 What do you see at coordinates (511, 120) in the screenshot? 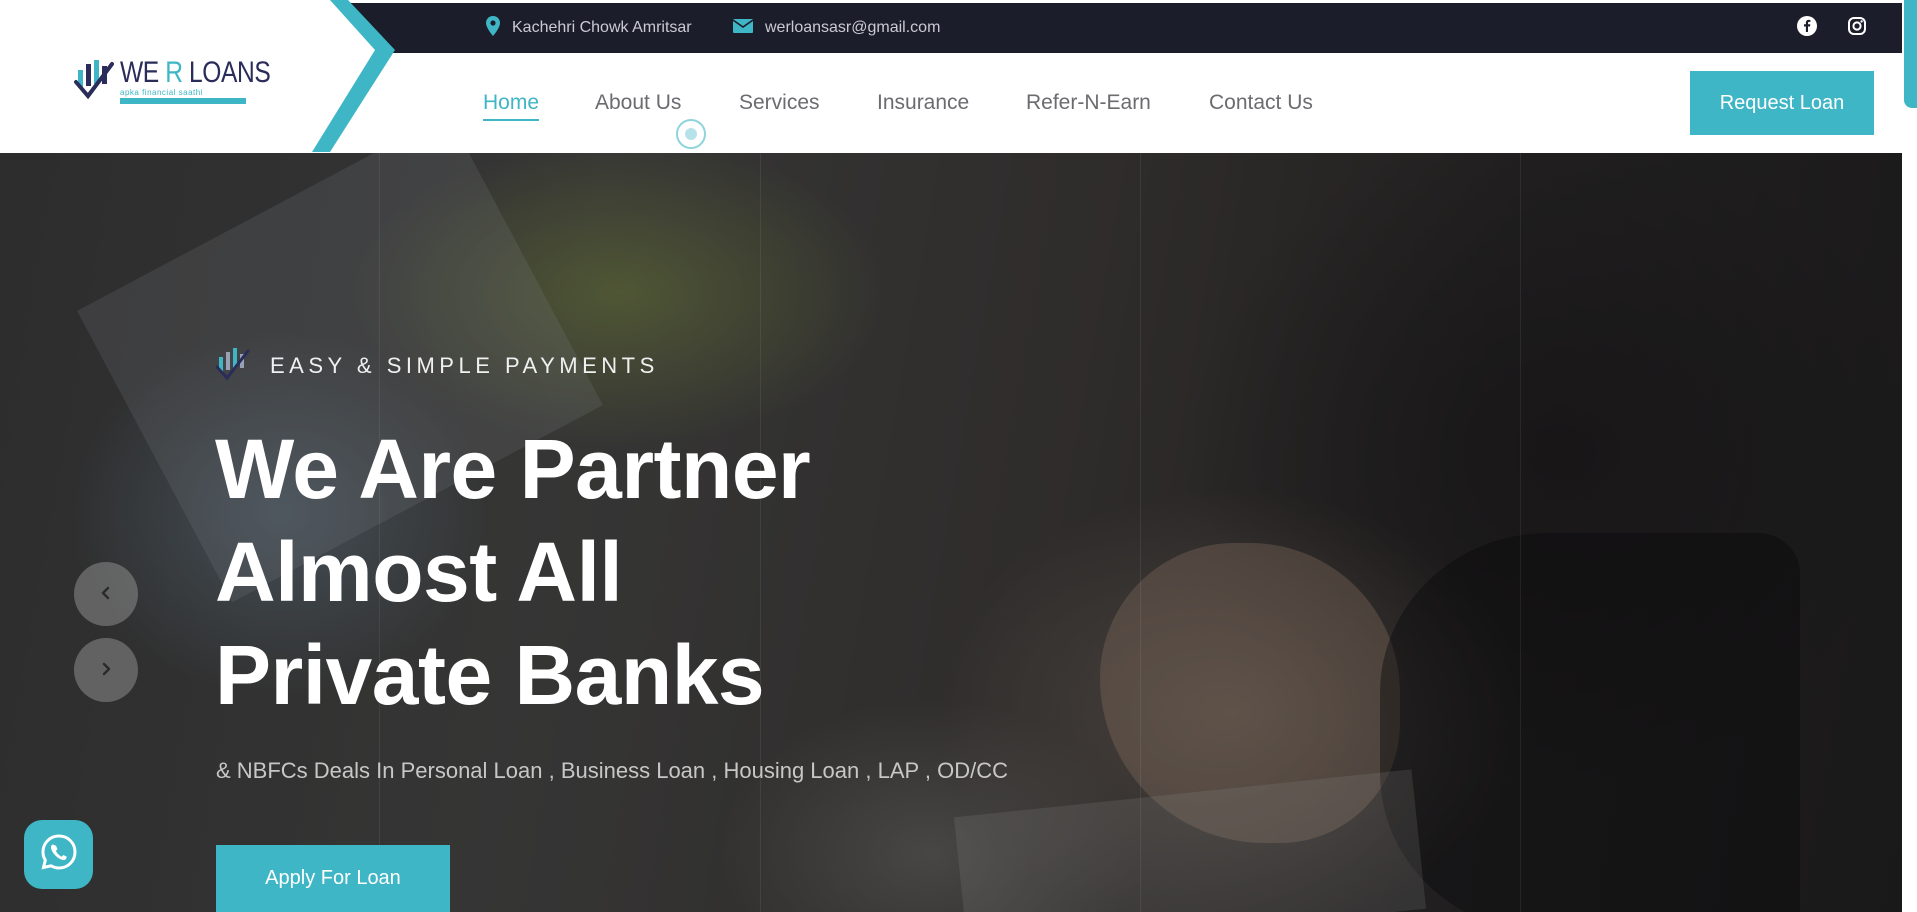
I see `active-nav-underline` at bounding box center [511, 120].